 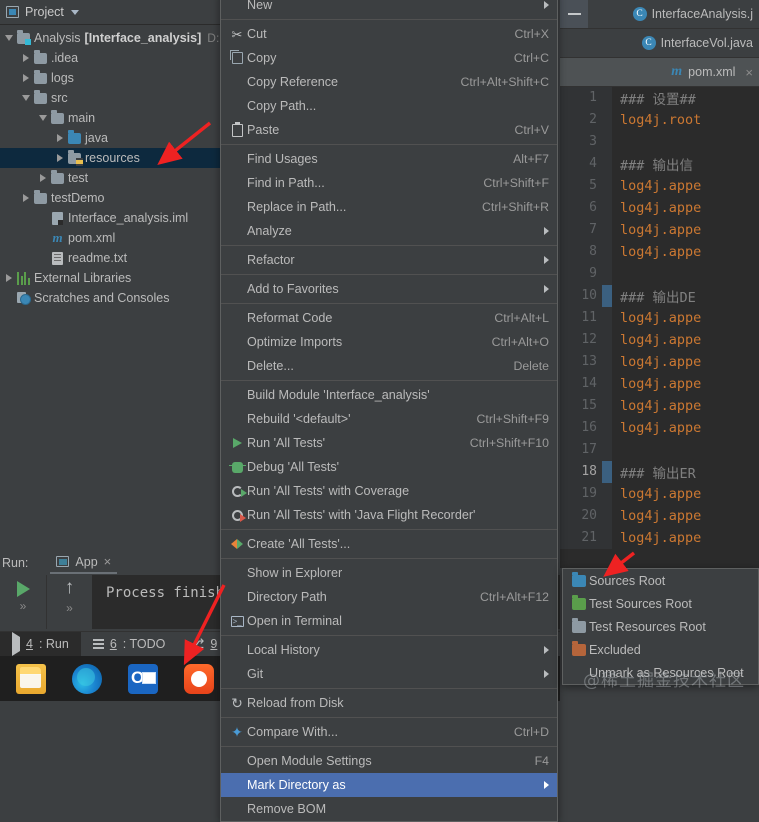 What do you see at coordinates (129, 644) in the screenshot?
I see `tool-window-button-todo: 6: TODO` at bounding box center [129, 644].